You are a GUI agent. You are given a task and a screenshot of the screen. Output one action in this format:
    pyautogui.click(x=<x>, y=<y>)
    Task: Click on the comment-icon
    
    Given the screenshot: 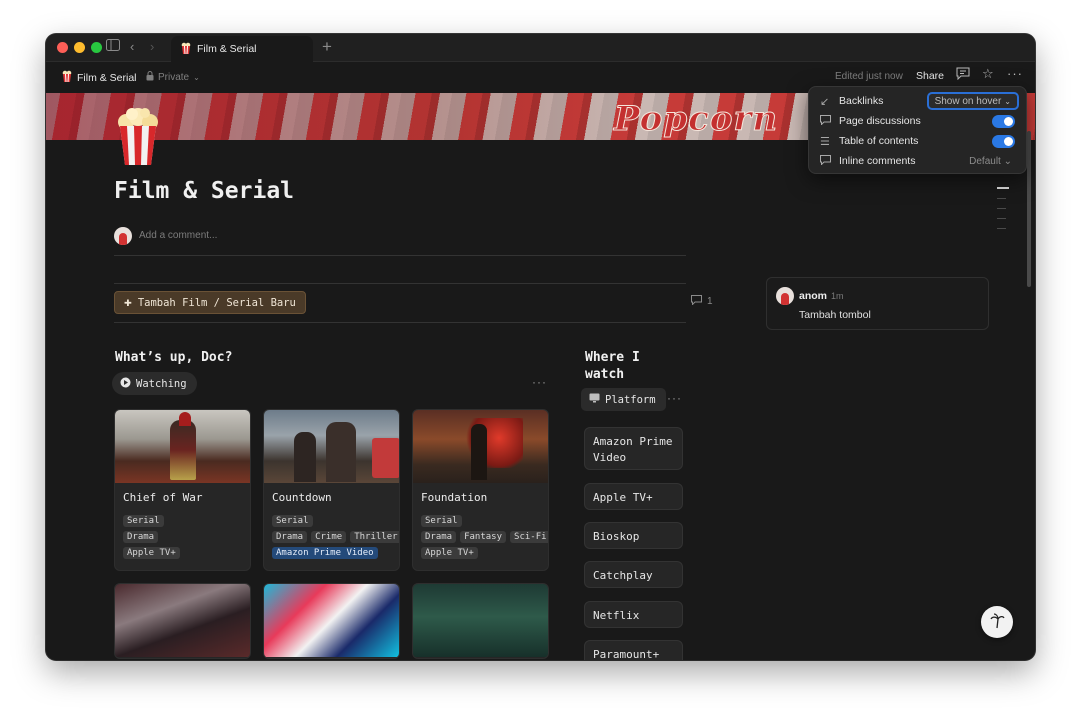 What is the action you would take?
    pyautogui.click(x=825, y=161)
    